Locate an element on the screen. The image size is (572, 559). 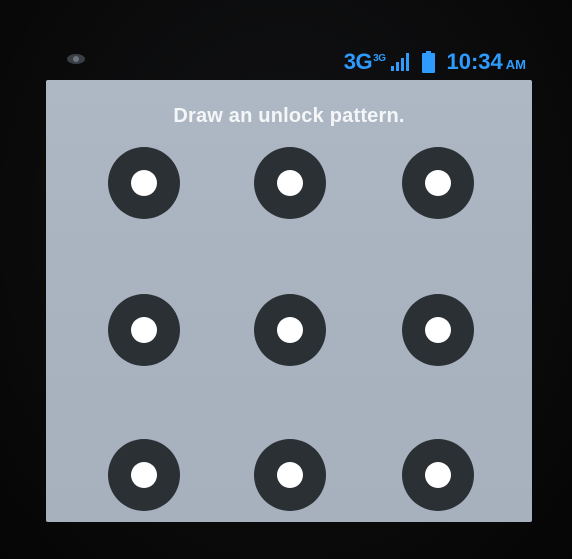
eye-icon is located at coordinates (76, 59).